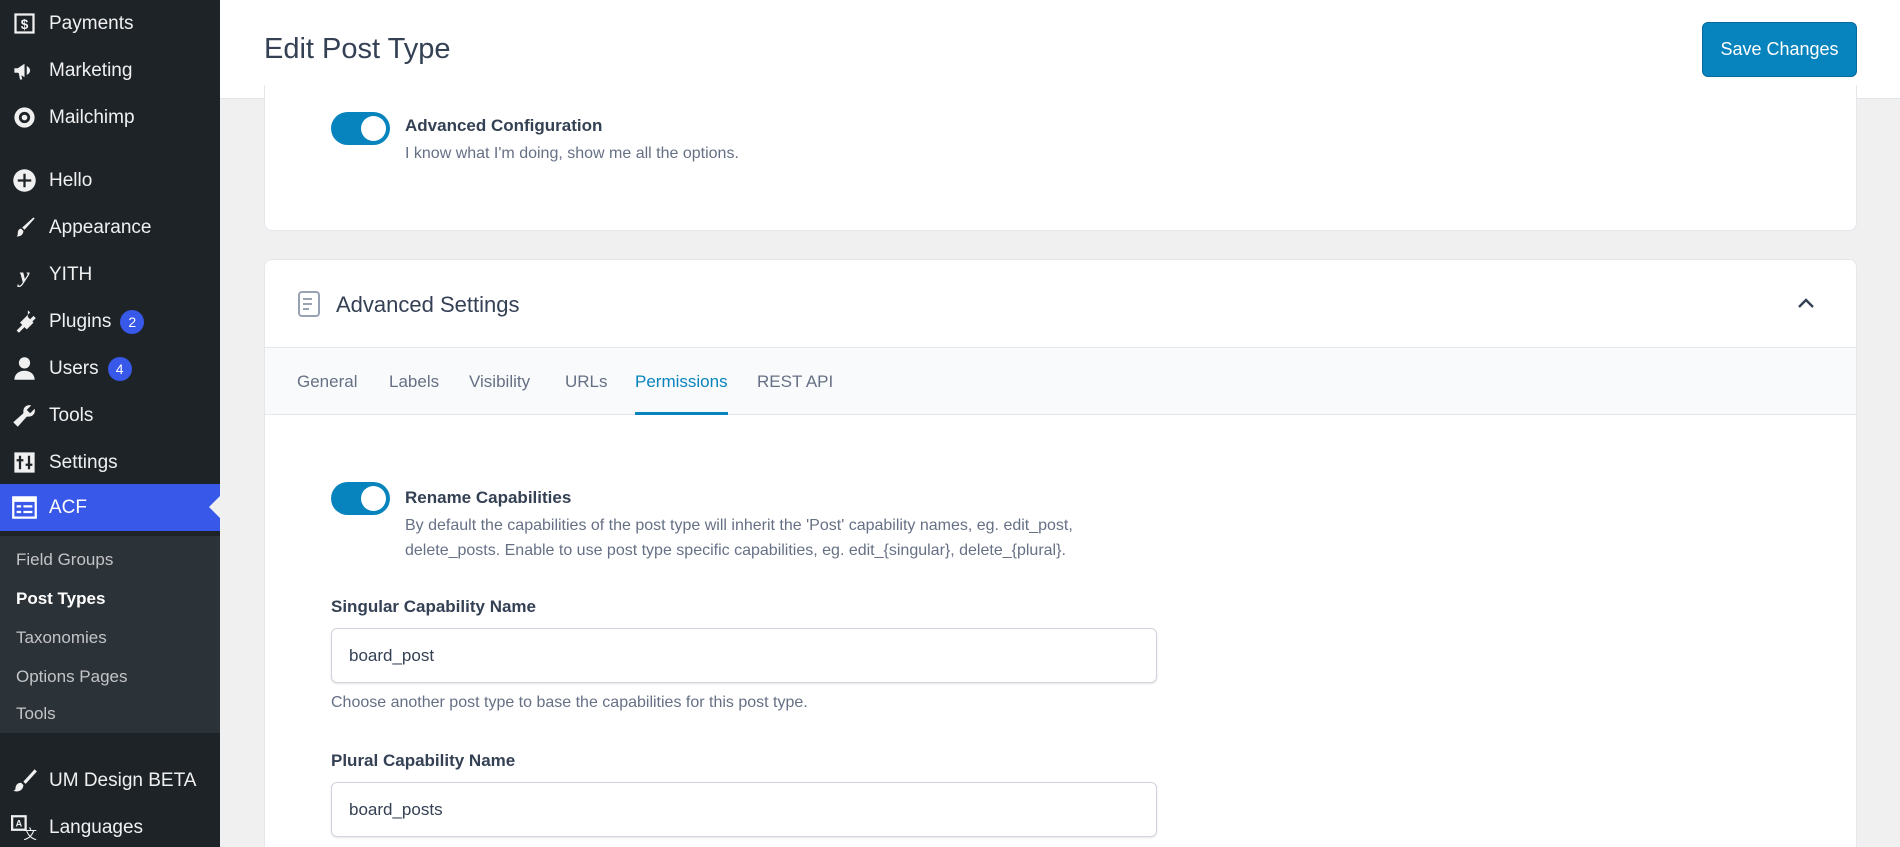  I want to click on menu-label: Mailchimp, so click(92, 117).